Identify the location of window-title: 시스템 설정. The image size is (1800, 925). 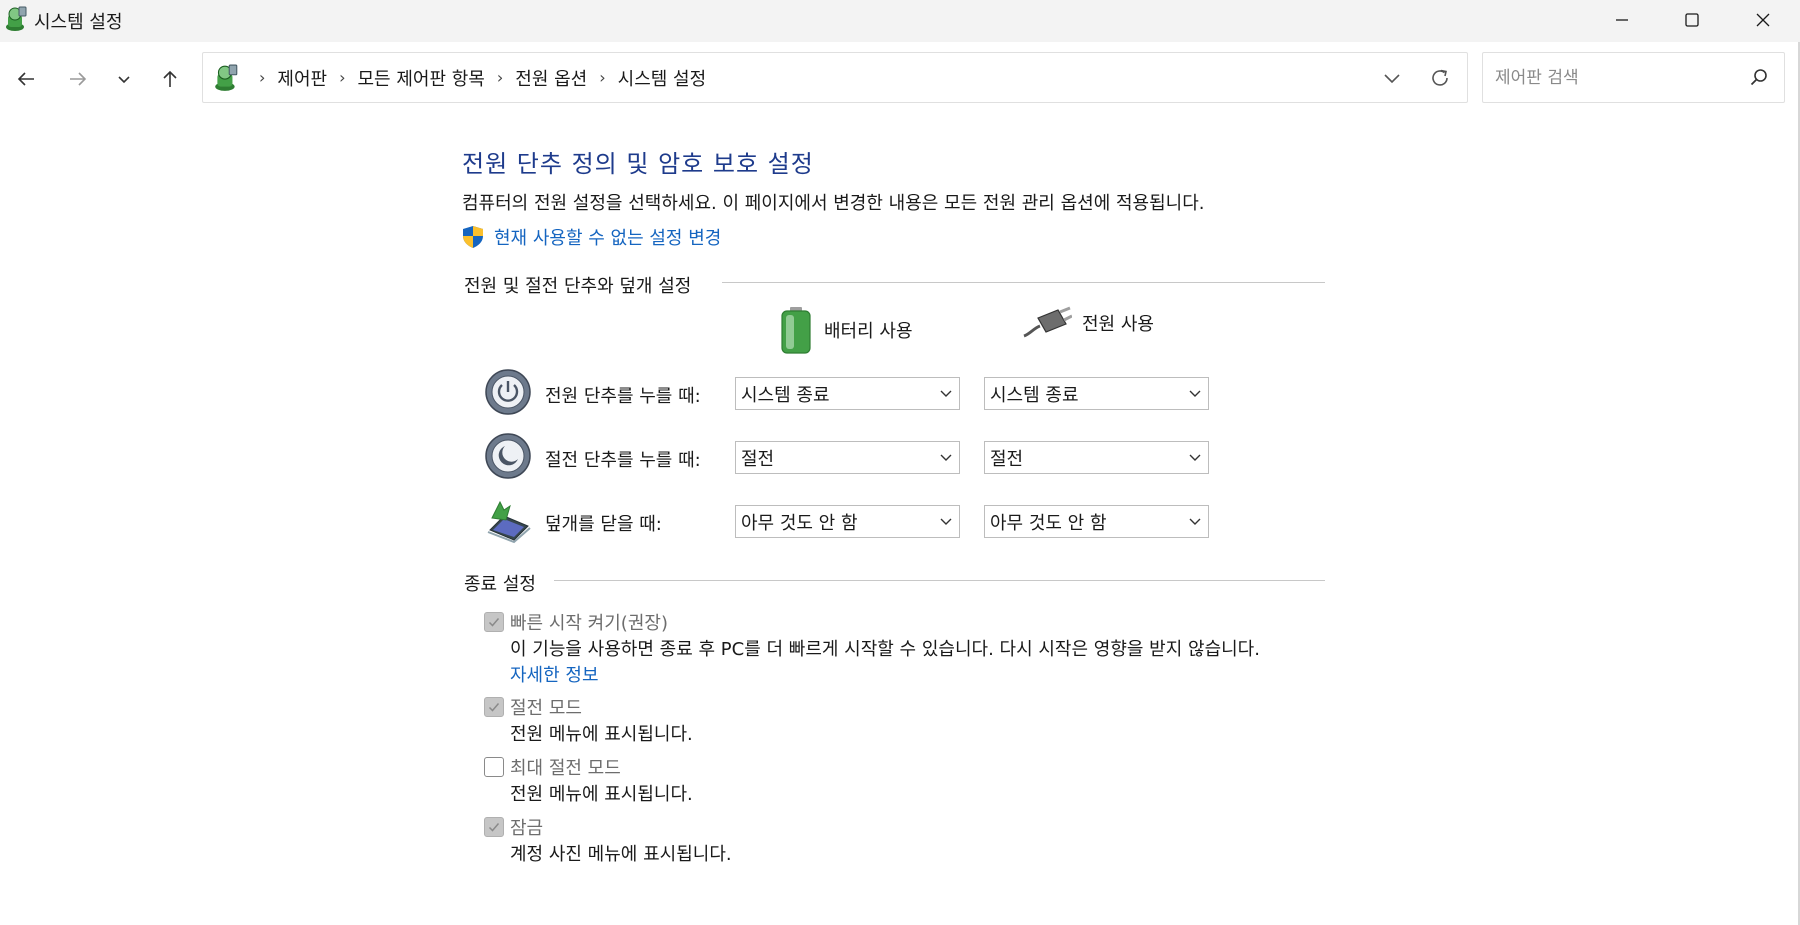
(78, 22).